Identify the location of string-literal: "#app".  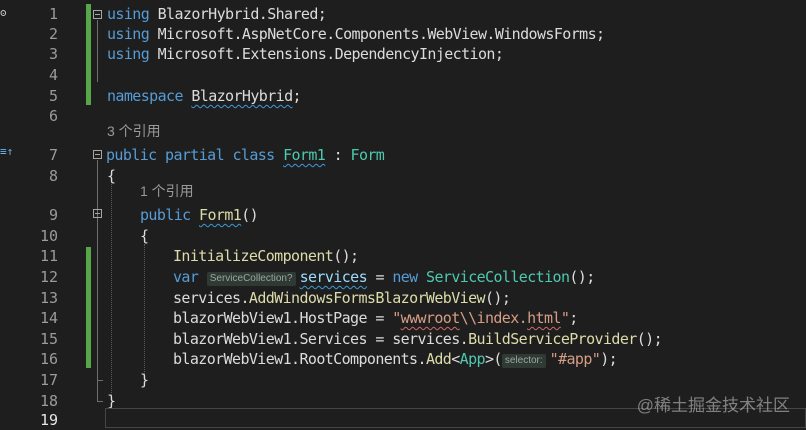
(575, 359).